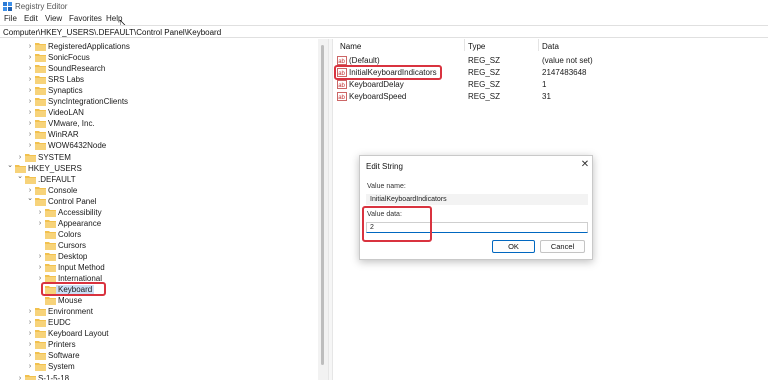 This screenshot has width=768, height=380. I want to click on tree-item-label: .DEFAULT, so click(57, 179).